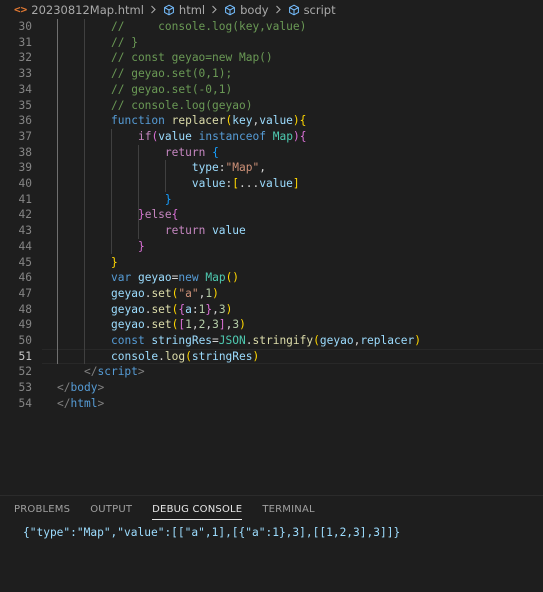 Image resolution: width=543 pixels, height=592 pixels. What do you see at coordinates (245, 183) in the screenshot?
I see `code-text: value:[...value]` at bounding box center [245, 183].